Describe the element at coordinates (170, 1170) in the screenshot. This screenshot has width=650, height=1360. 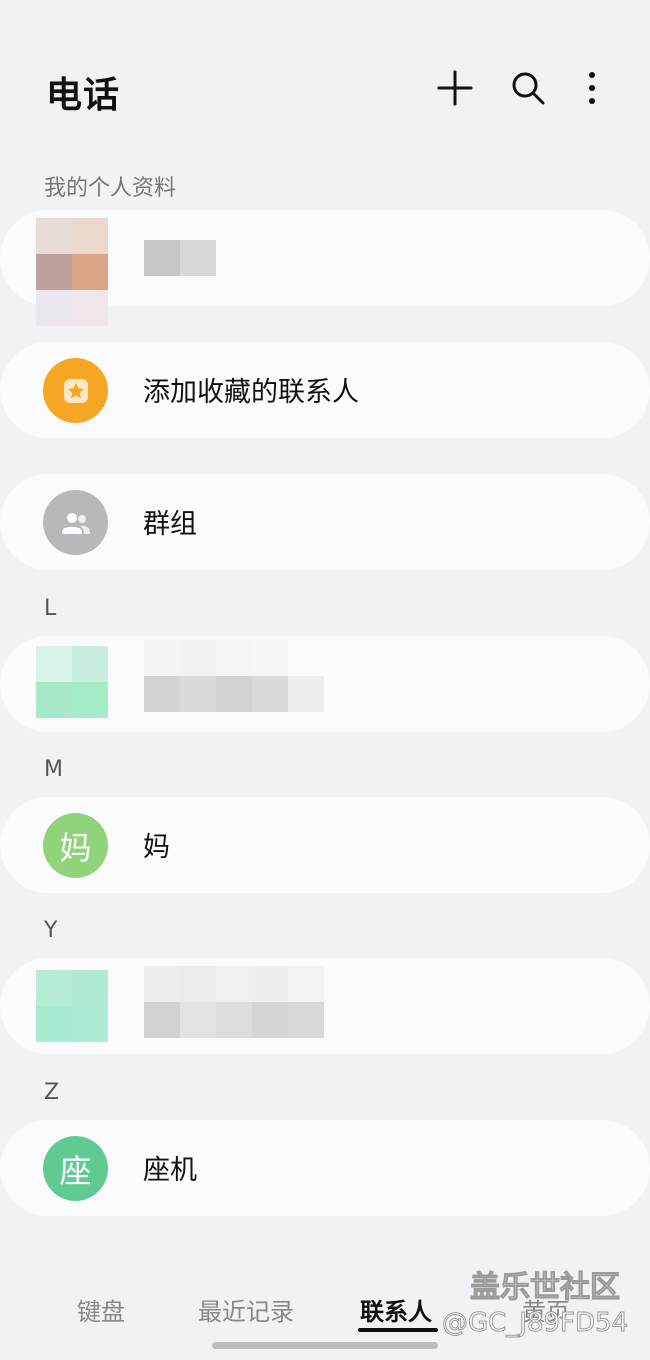
I see `contact-name: 座机` at that location.